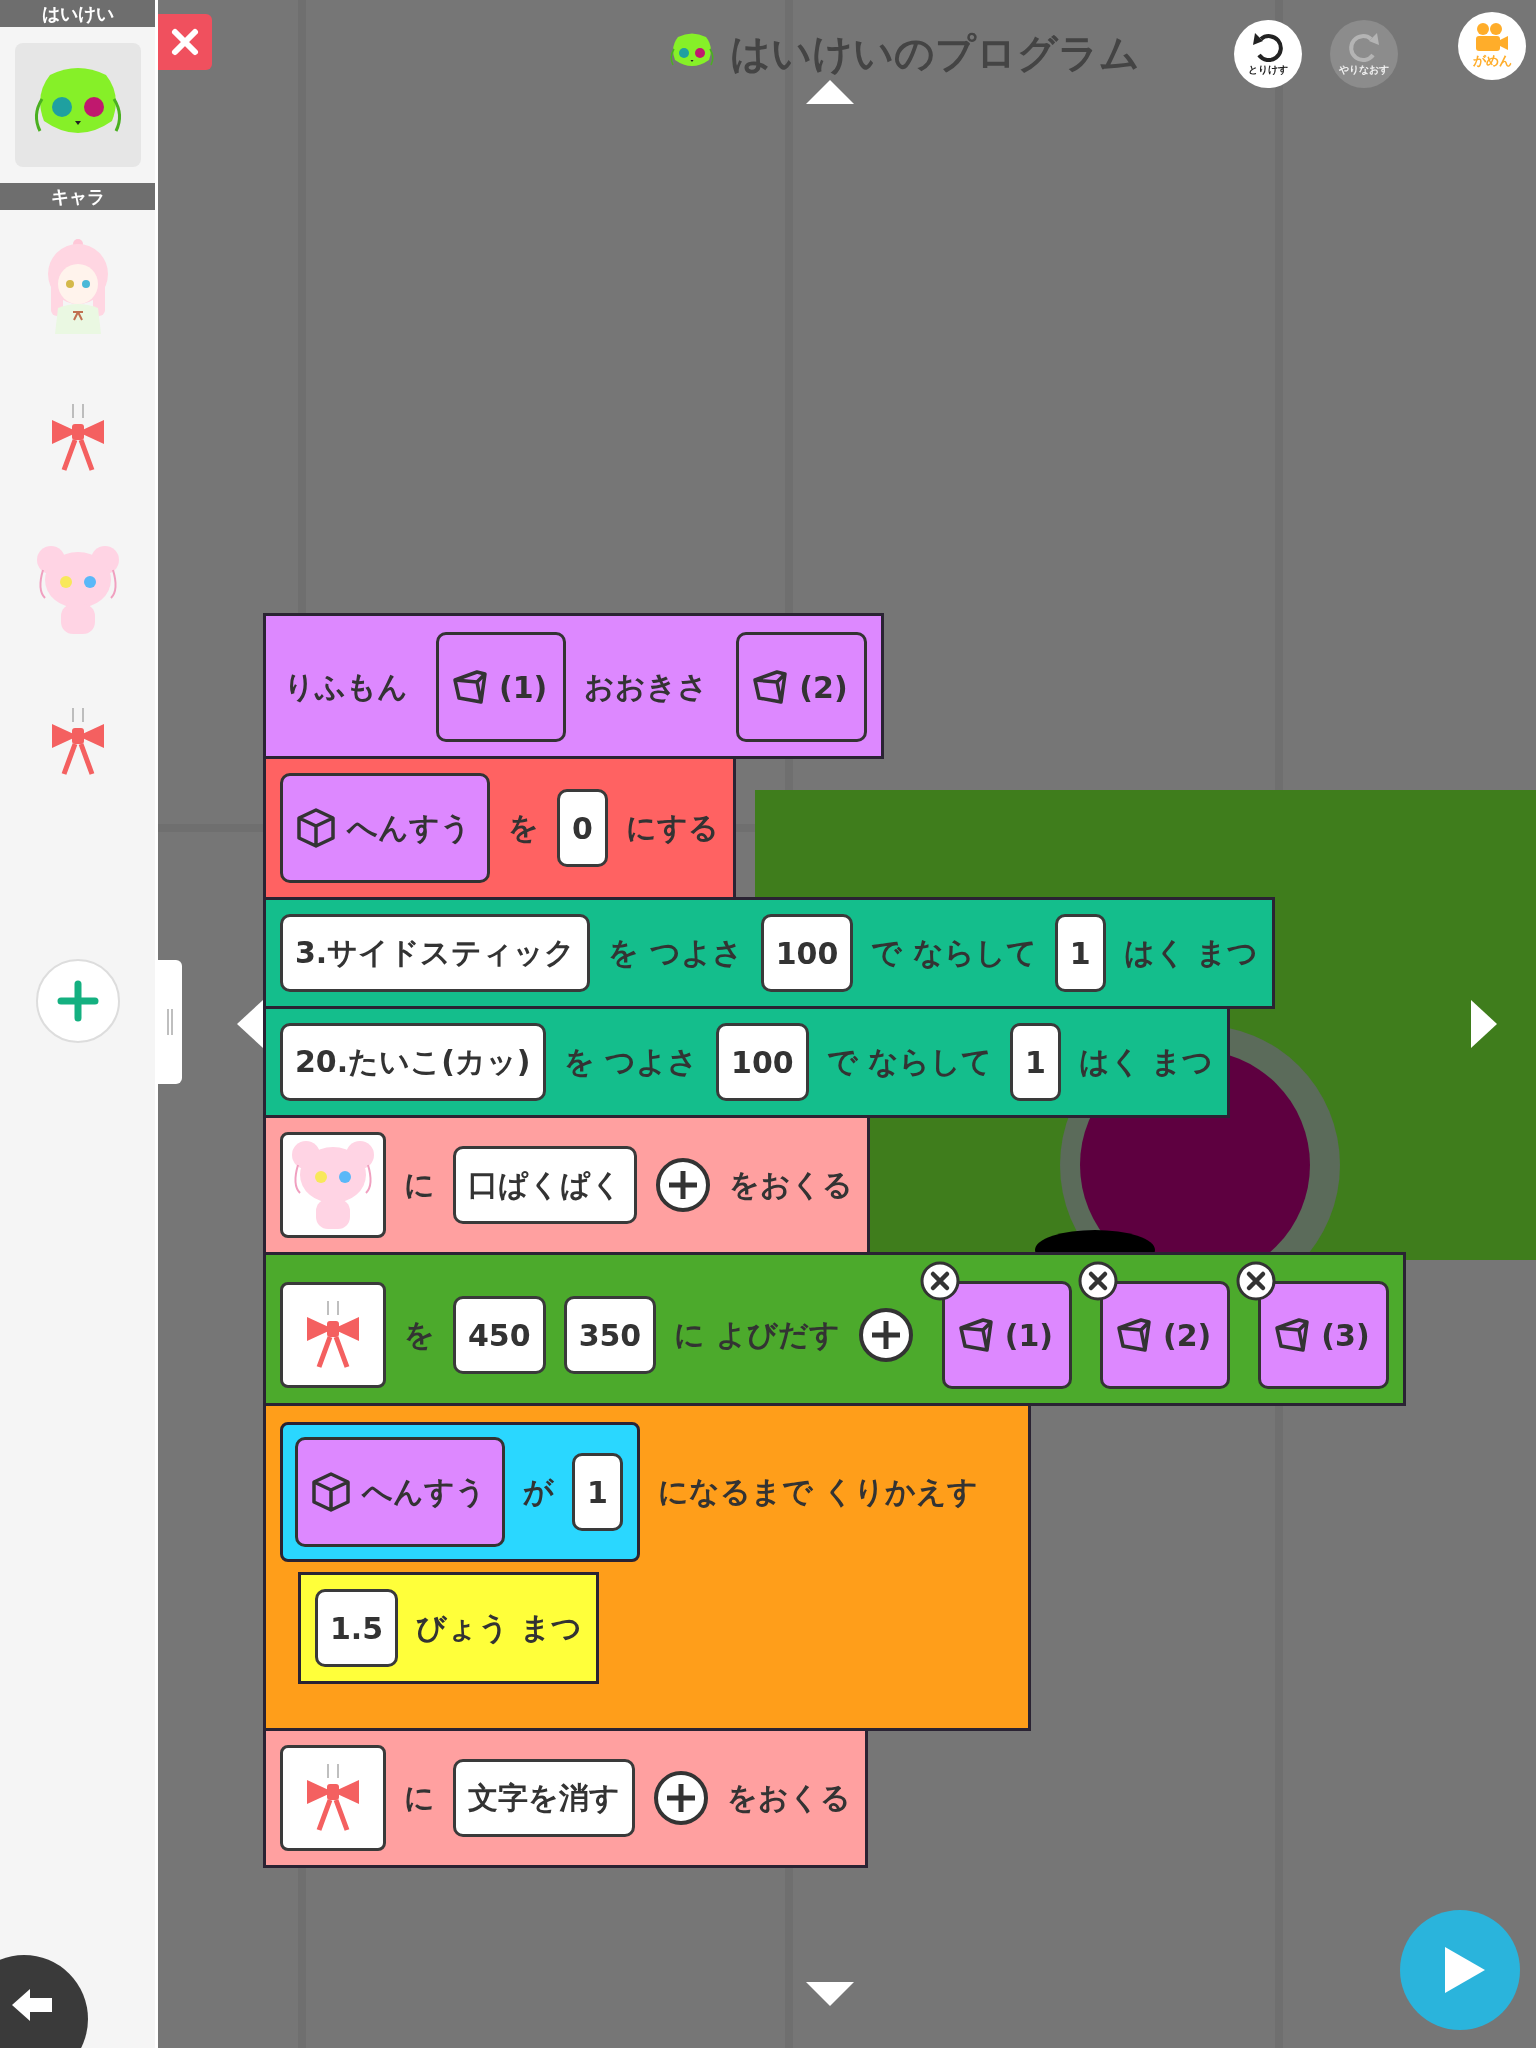 This screenshot has height=2048, width=1536. Describe the element at coordinates (830, 1994) in the screenshot. I see `scroll-down-icon` at that location.